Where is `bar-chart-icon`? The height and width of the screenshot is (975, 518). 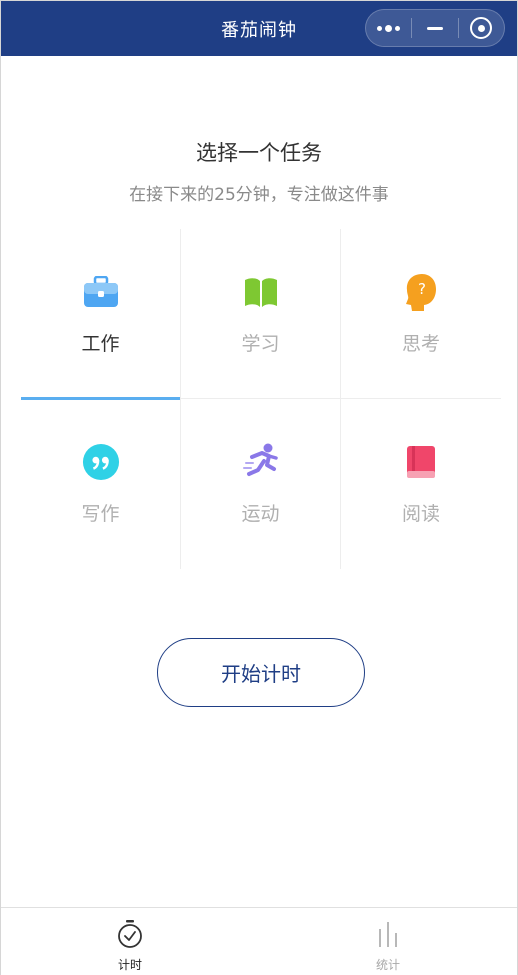 bar-chart-icon is located at coordinates (388, 936).